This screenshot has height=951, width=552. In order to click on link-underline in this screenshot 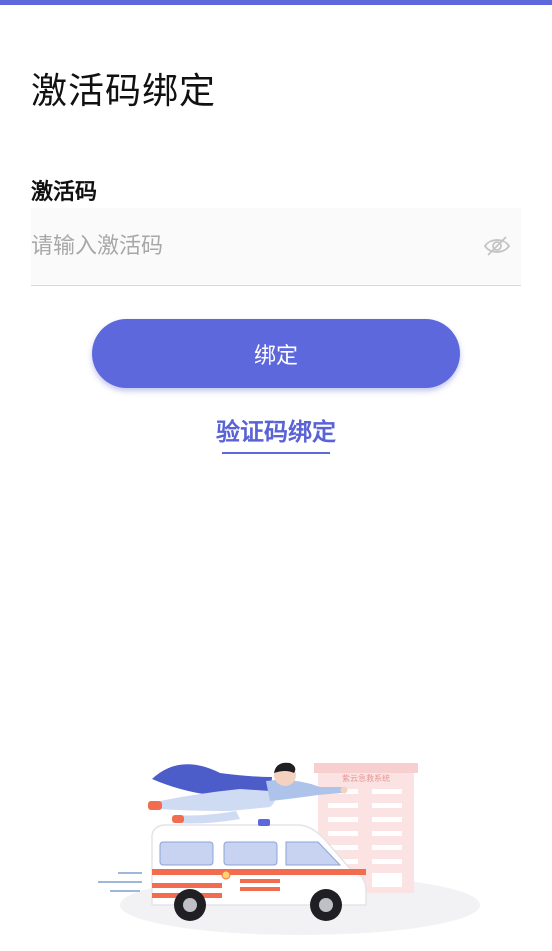, I will do `click(276, 453)`.